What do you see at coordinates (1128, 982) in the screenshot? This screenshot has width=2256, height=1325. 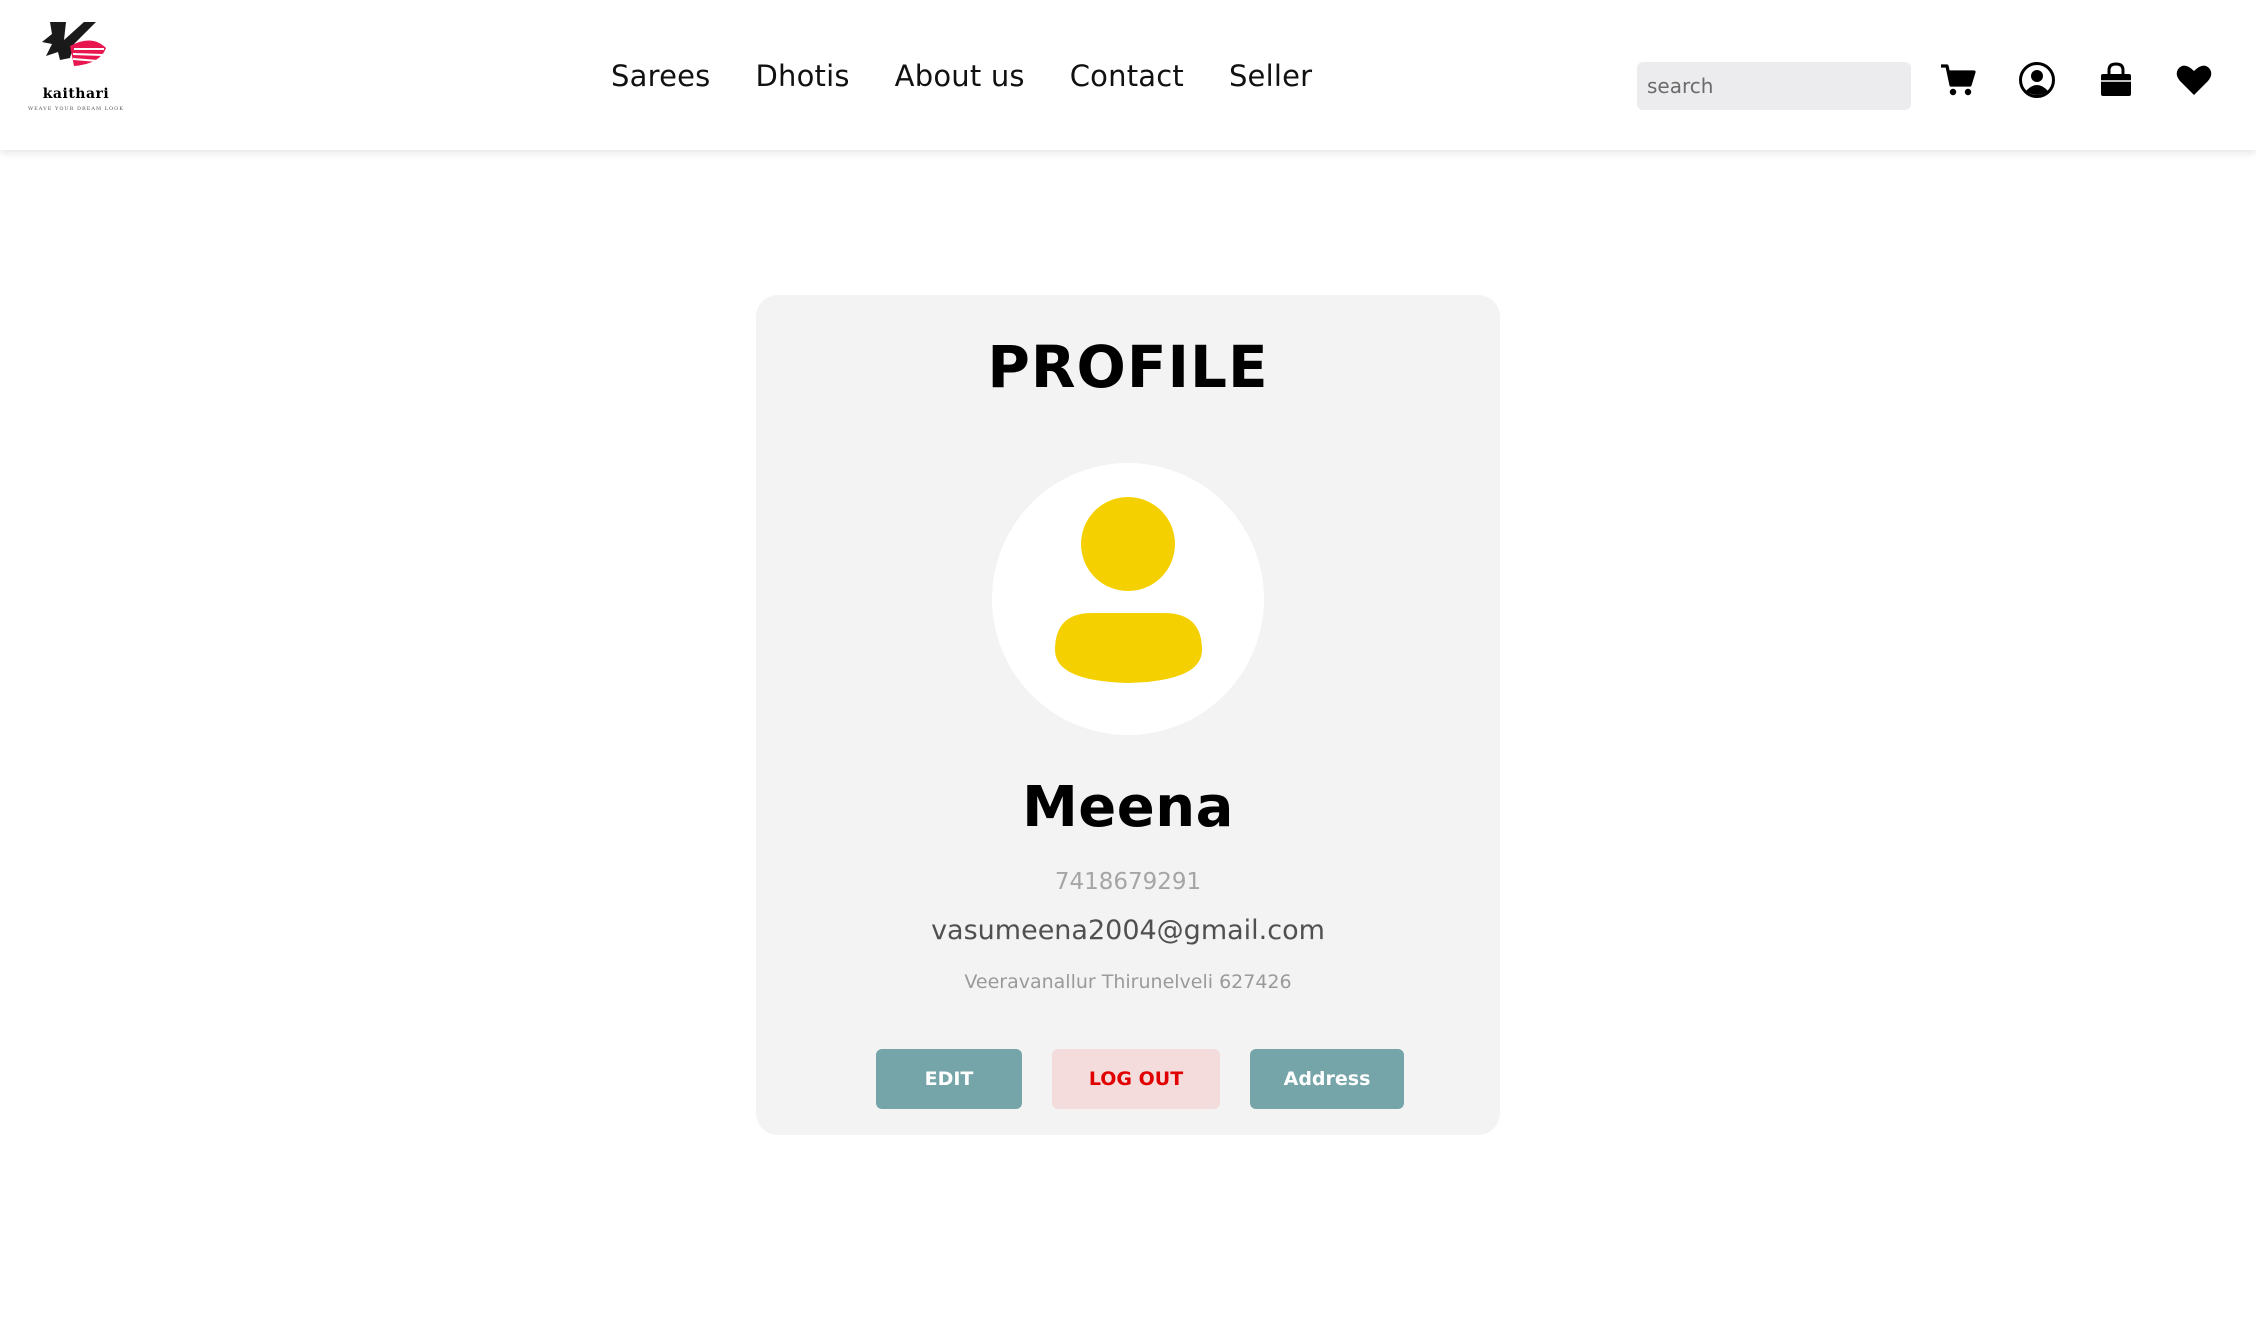 I see `user-address: Veeravanallur Thirunelveli 627426` at bounding box center [1128, 982].